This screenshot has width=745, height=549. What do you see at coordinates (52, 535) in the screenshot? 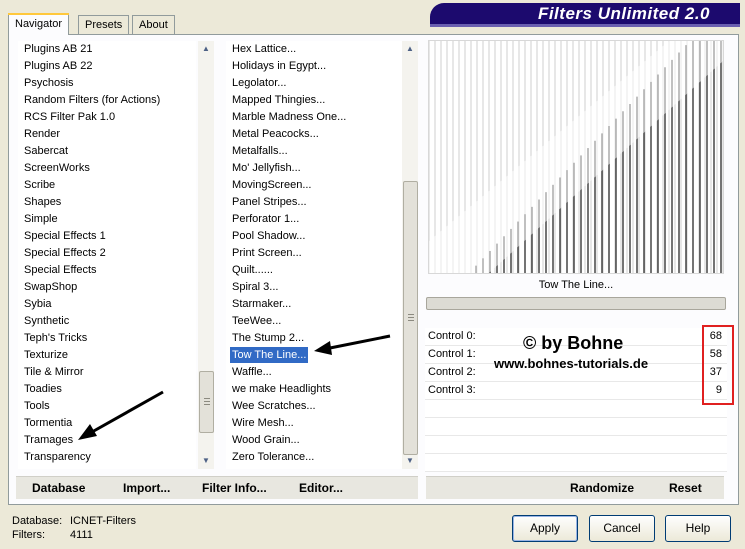
I see `filters-status: Filters: 4111` at bounding box center [52, 535].